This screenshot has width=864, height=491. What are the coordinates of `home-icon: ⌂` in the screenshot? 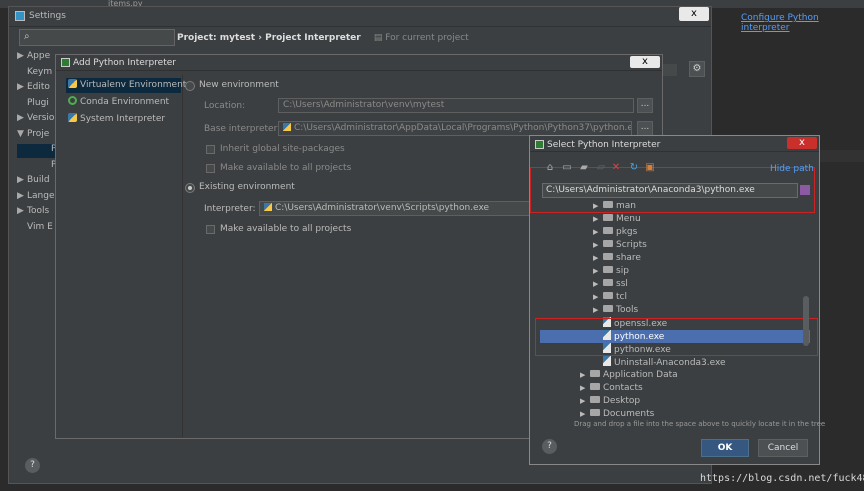 It's located at (550, 168).